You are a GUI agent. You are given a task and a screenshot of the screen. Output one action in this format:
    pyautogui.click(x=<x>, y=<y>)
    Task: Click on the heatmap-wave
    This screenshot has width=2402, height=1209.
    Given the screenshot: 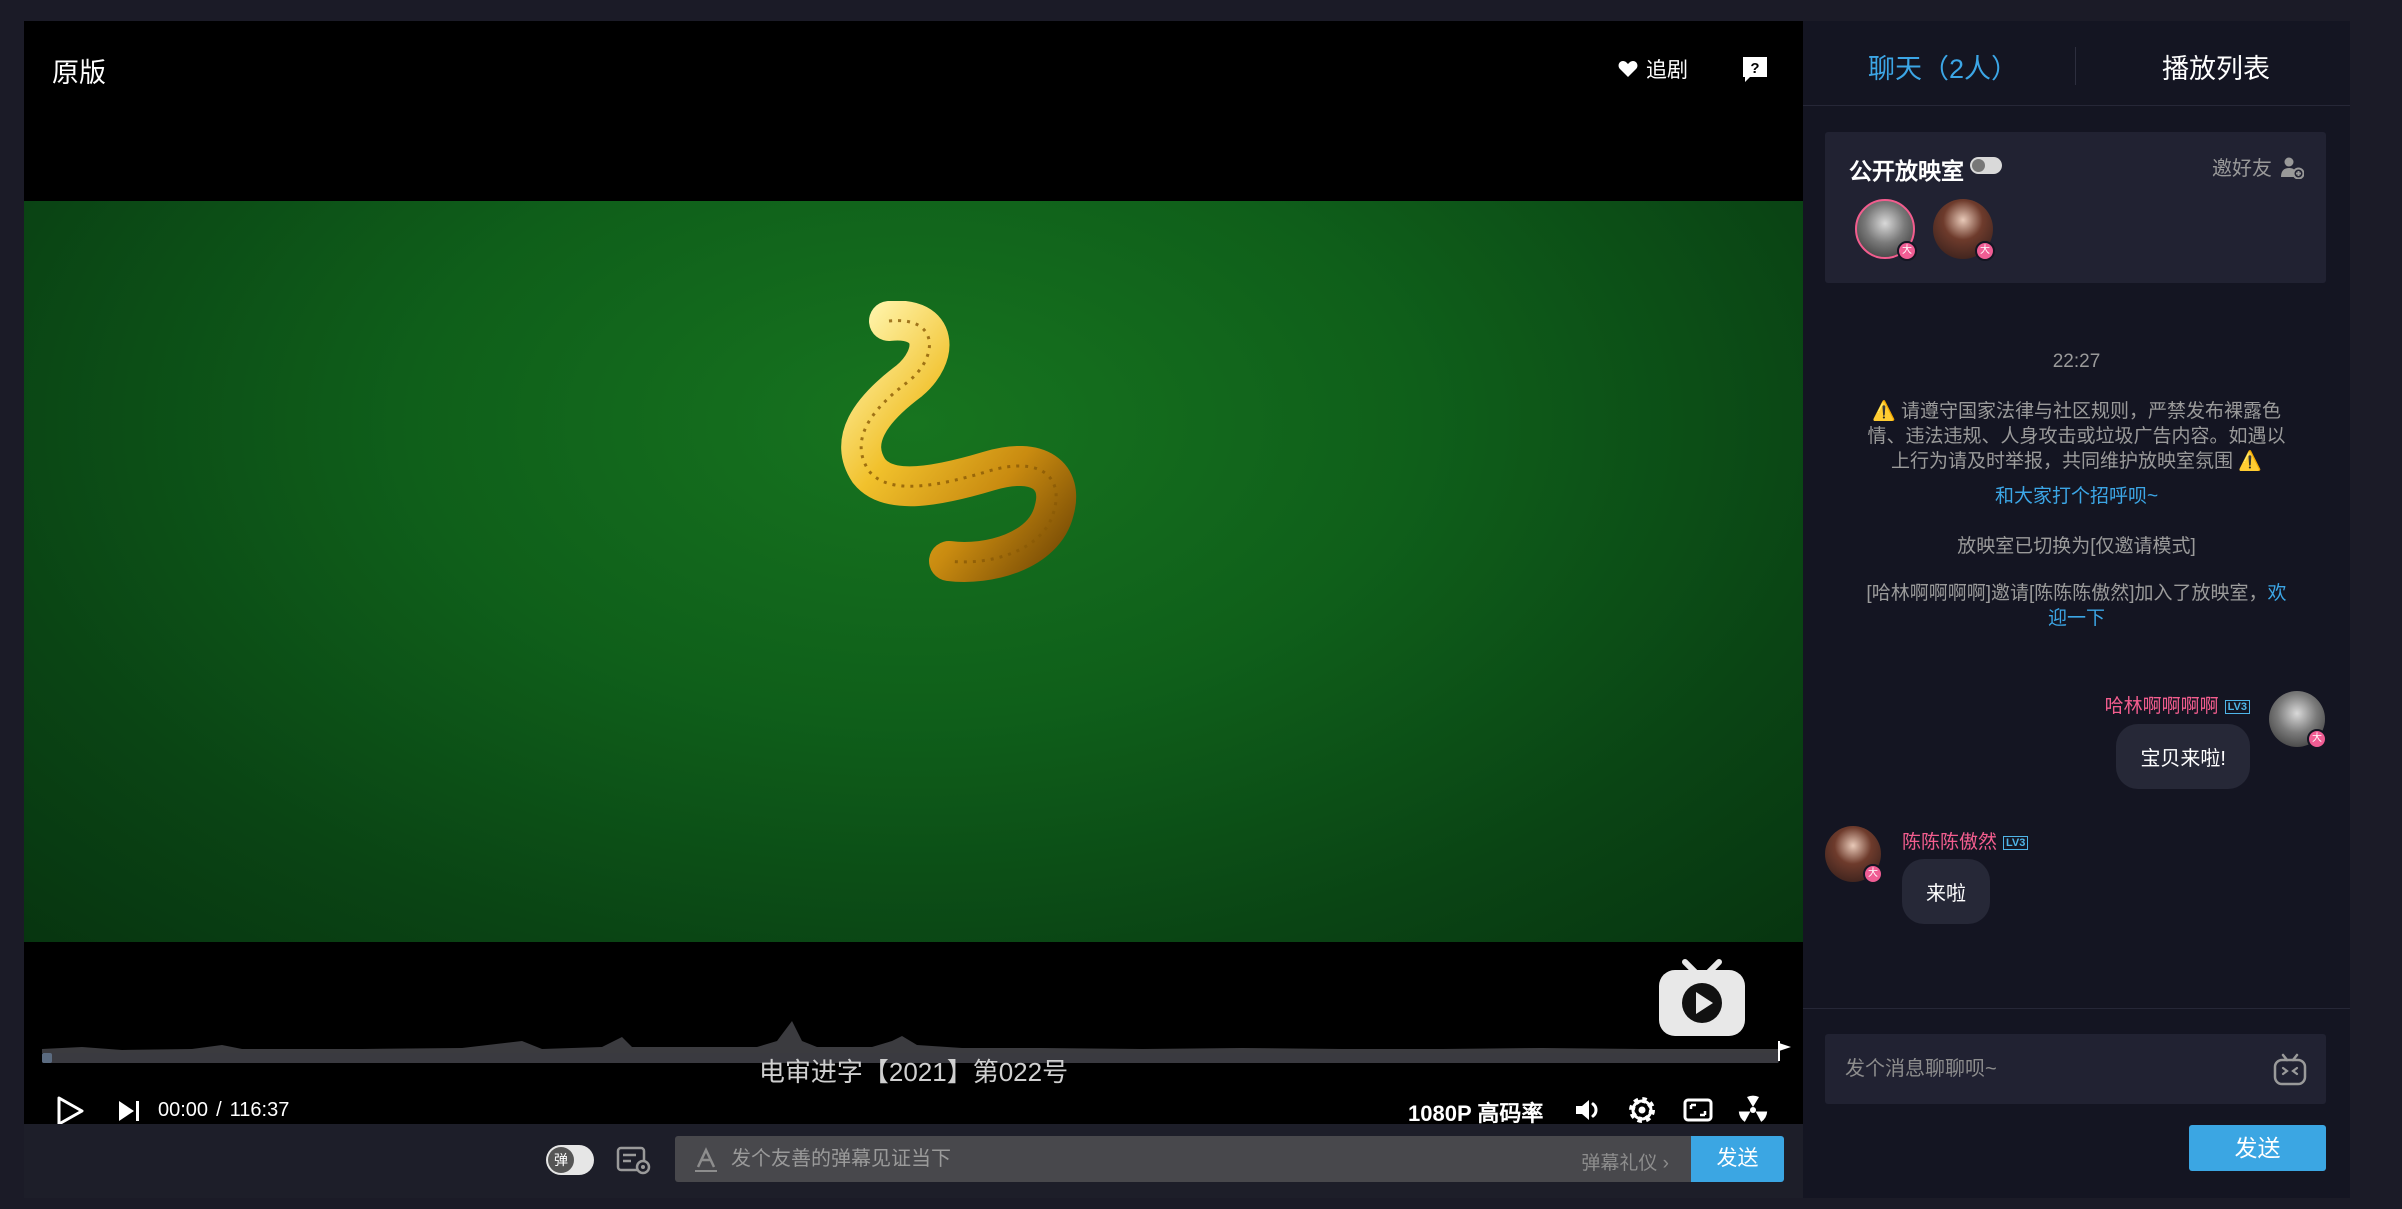 What is the action you would take?
    pyautogui.click(x=910, y=1037)
    